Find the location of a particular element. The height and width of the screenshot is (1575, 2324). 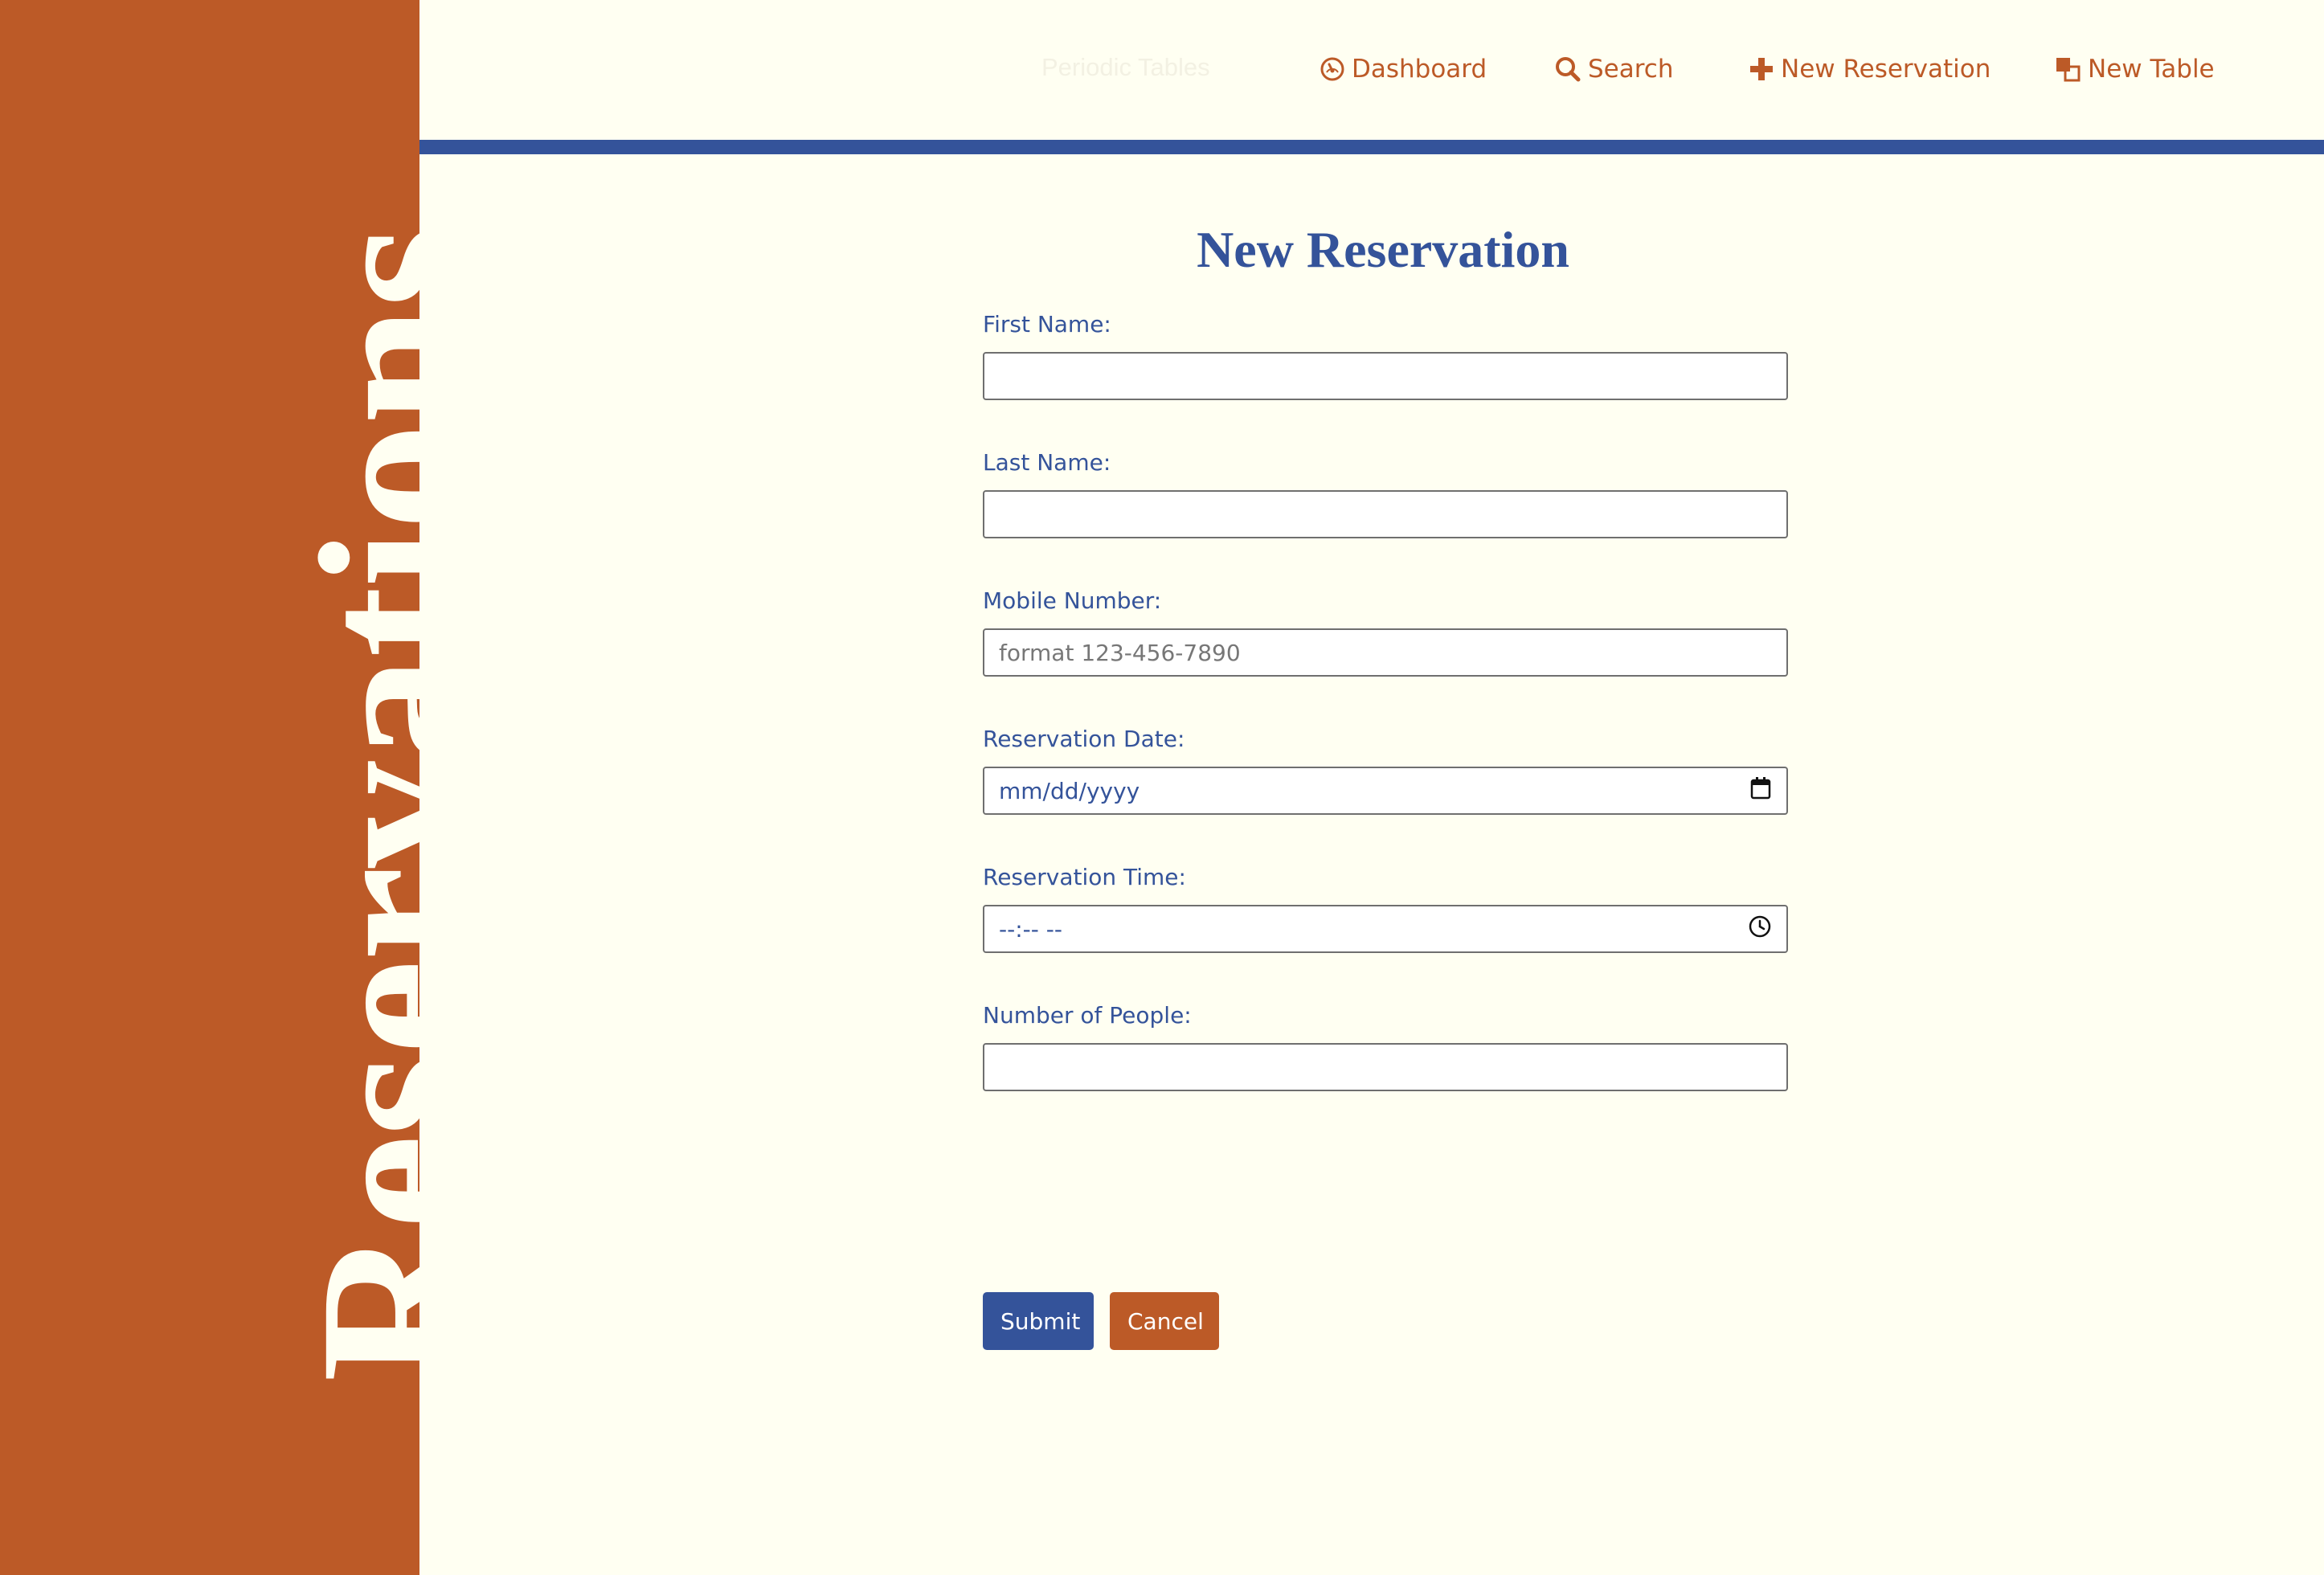

nav-item-new-reservation: New Reservation is located at coordinates (1870, 69).